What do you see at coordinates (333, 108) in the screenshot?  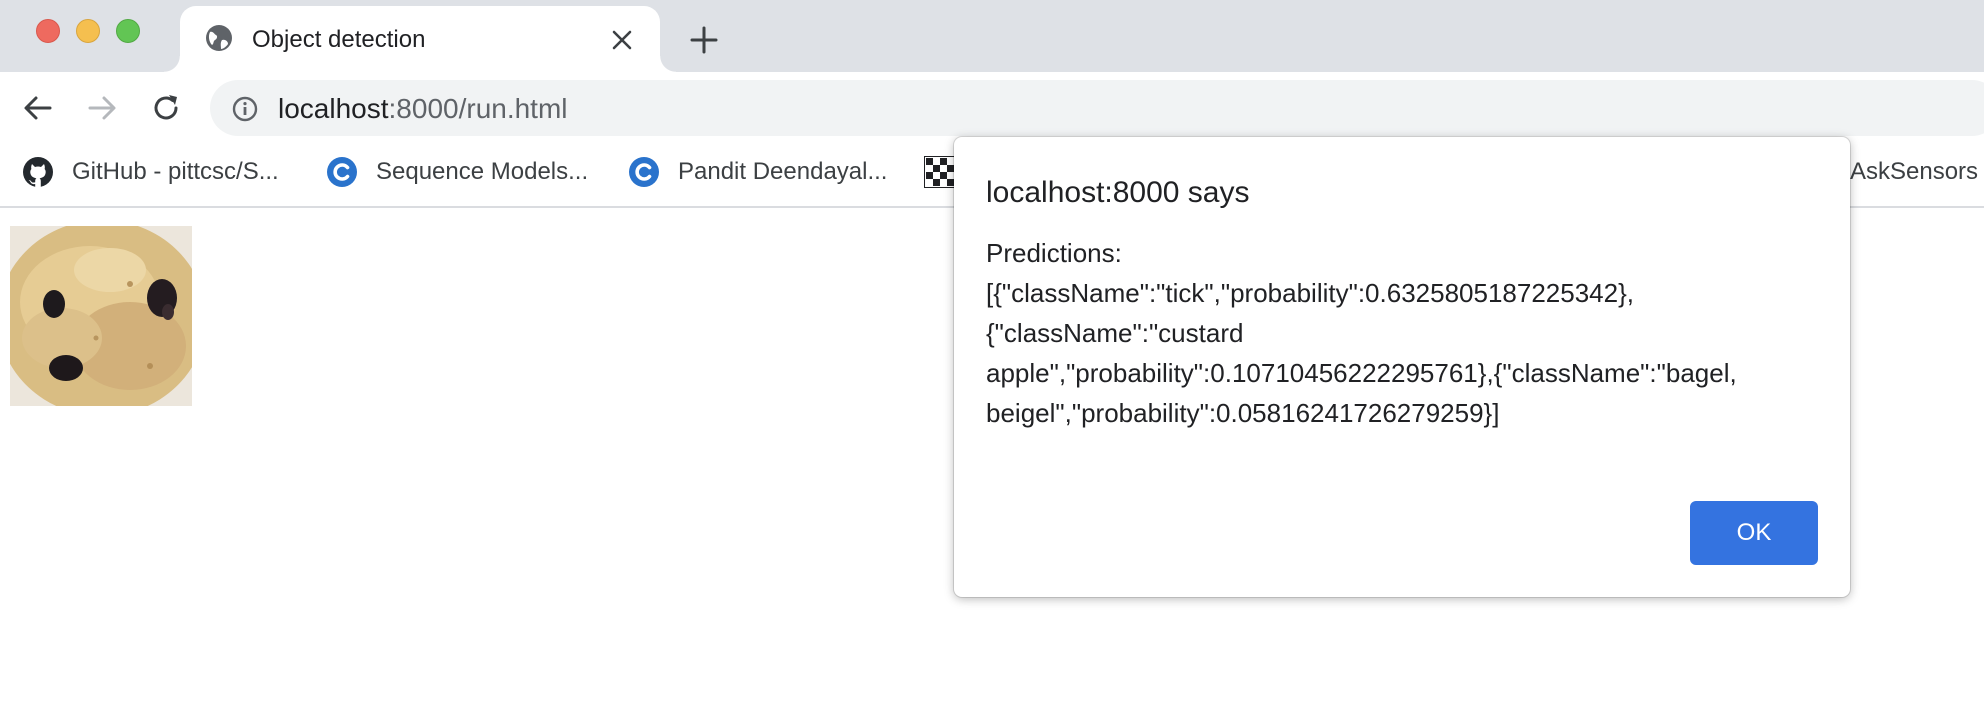 I see `url-host: localhost` at bounding box center [333, 108].